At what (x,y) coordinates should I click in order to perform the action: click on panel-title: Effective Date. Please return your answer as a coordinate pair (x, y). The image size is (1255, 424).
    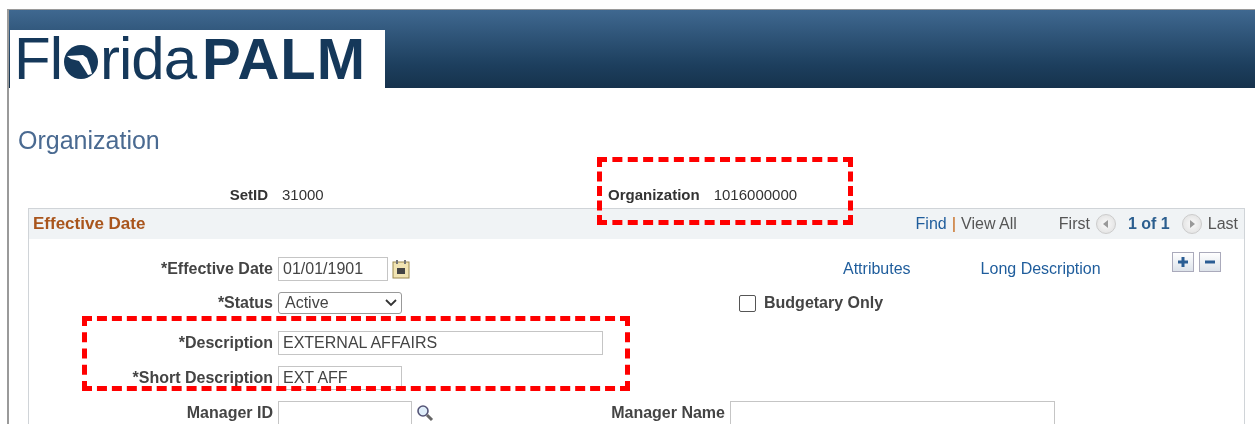
    Looking at the image, I should click on (90, 224).